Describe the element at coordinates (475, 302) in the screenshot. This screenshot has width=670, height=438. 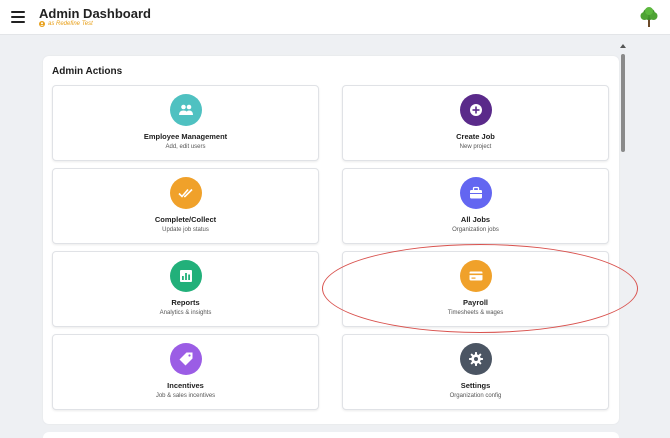
I see `card-title: Payroll` at that location.